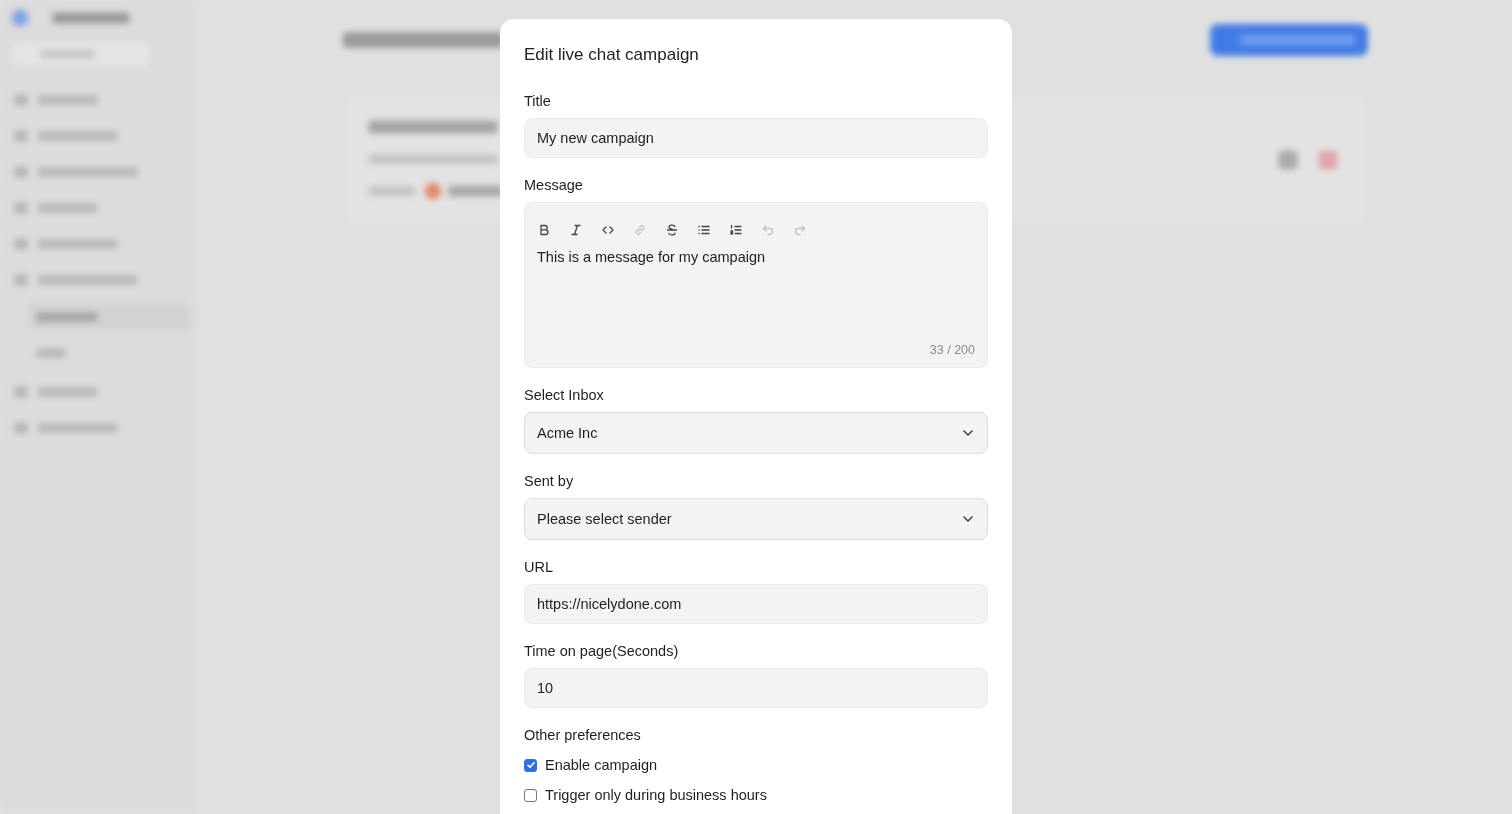  Describe the element at coordinates (704, 230) in the screenshot. I see `bullet-list-icon` at that location.